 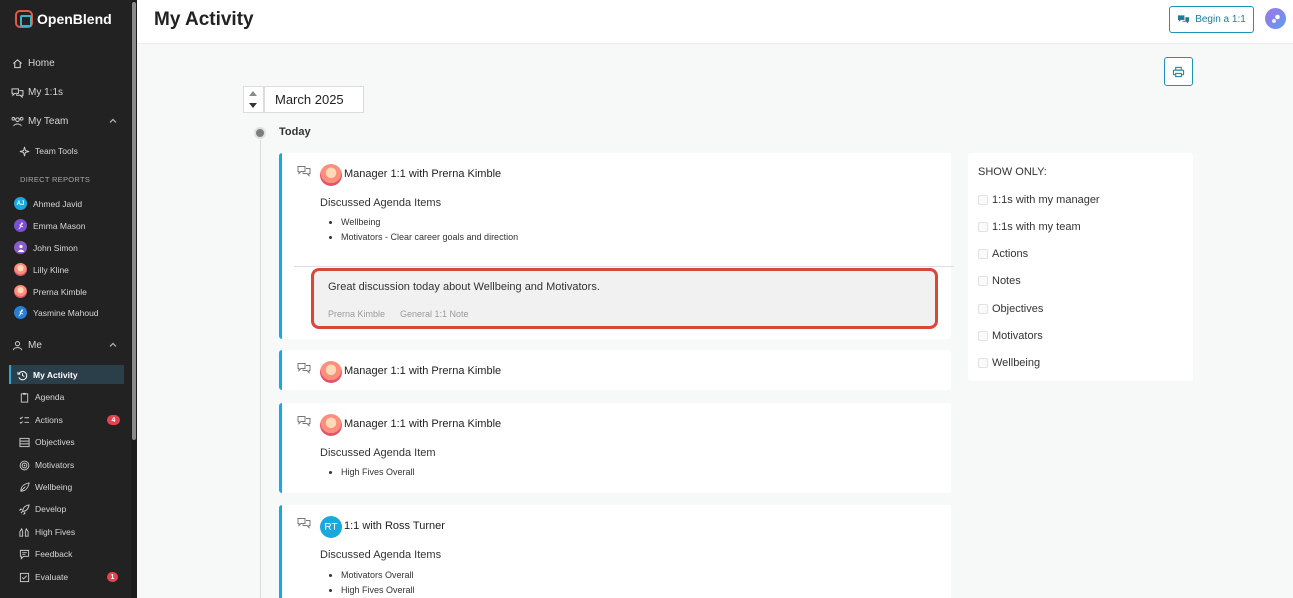 I want to click on user-icon, so click(x=17, y=345).